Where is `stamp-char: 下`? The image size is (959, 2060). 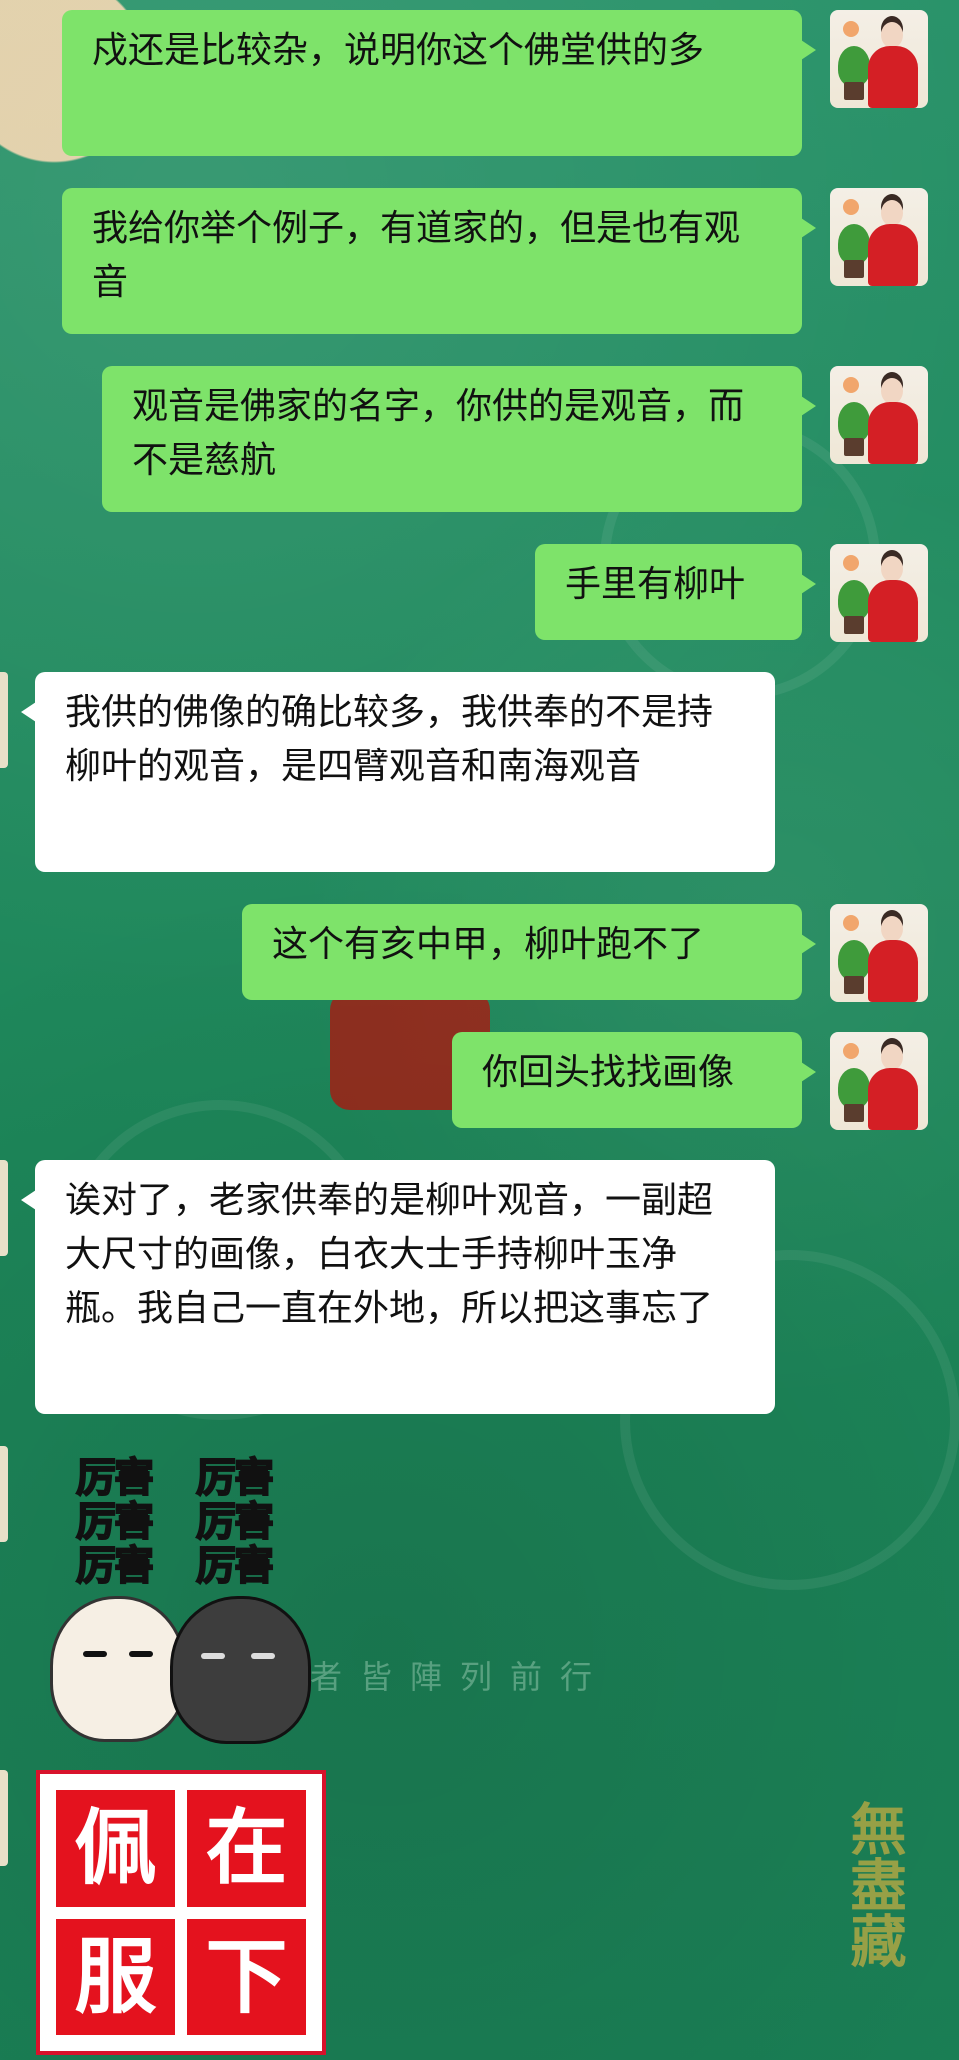 stamp-char: 下 is located at coordinates (246, 1976).